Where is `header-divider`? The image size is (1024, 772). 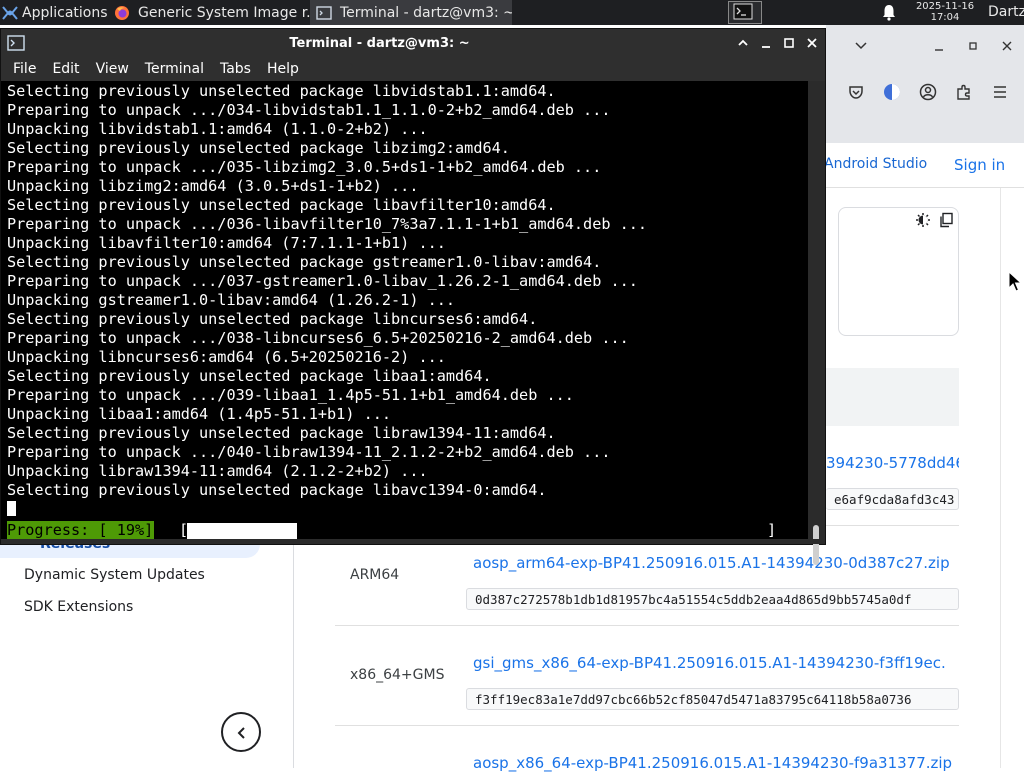 header-divider is located at coordinates (925, 187).